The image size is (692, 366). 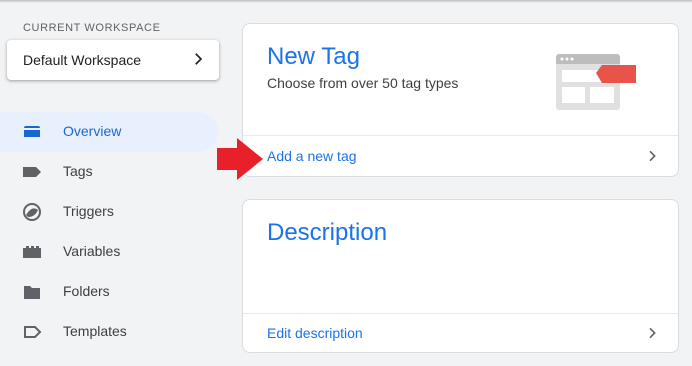 What do you see at coordinates (92, 131) in the screenshot?
I see `sidebar-item-label: Overview` at bounding box center [92, 131].